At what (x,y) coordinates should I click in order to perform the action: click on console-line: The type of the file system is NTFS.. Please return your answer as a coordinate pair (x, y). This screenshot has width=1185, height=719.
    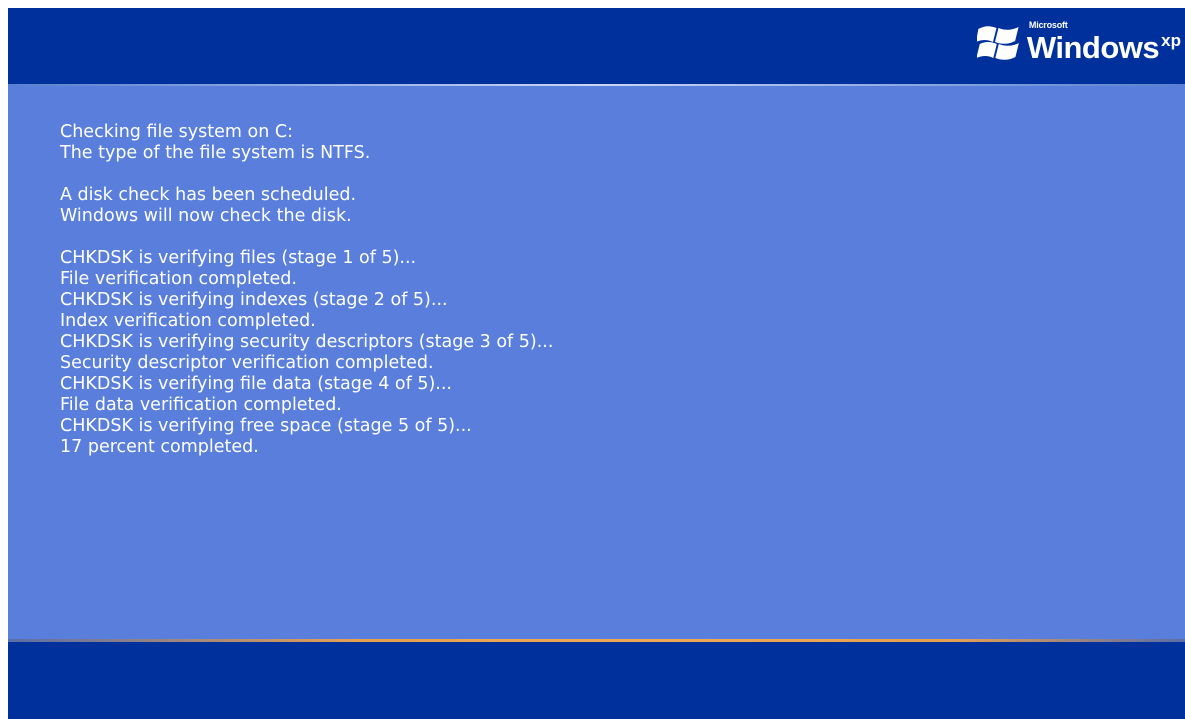
    Looking at the image, I should click on (215, 153).